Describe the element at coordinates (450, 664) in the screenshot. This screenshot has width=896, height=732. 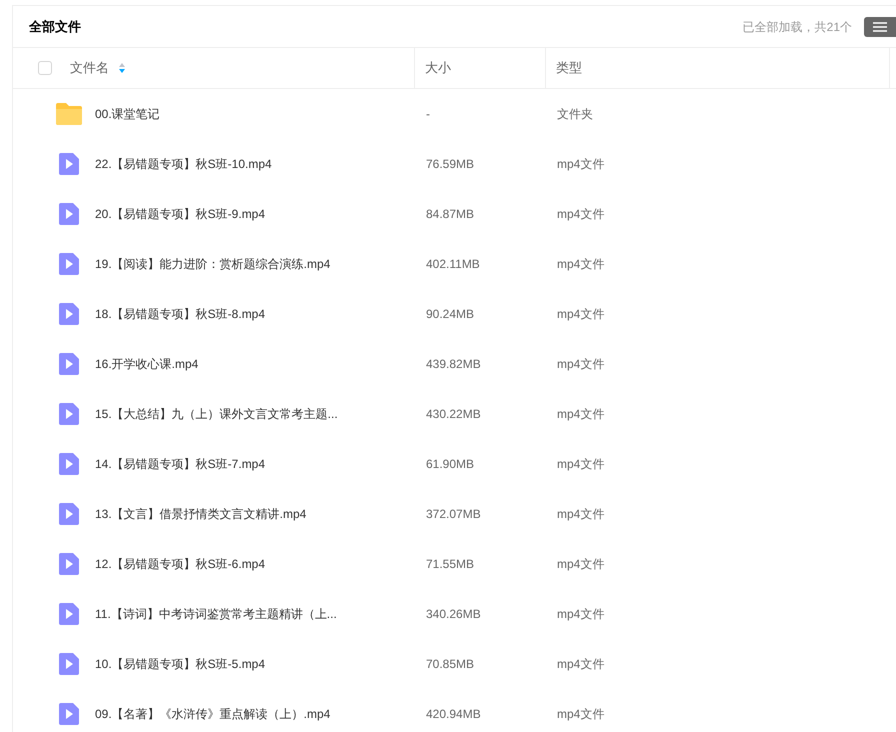
I see `file-size: 70.85MB` at that location.